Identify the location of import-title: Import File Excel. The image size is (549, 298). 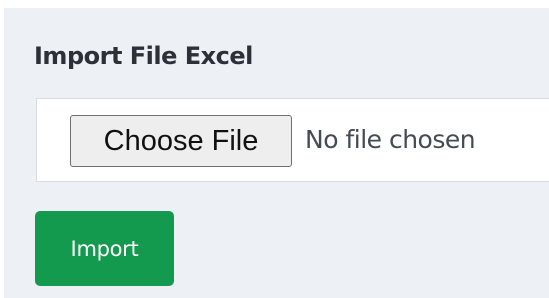
(143, 56).